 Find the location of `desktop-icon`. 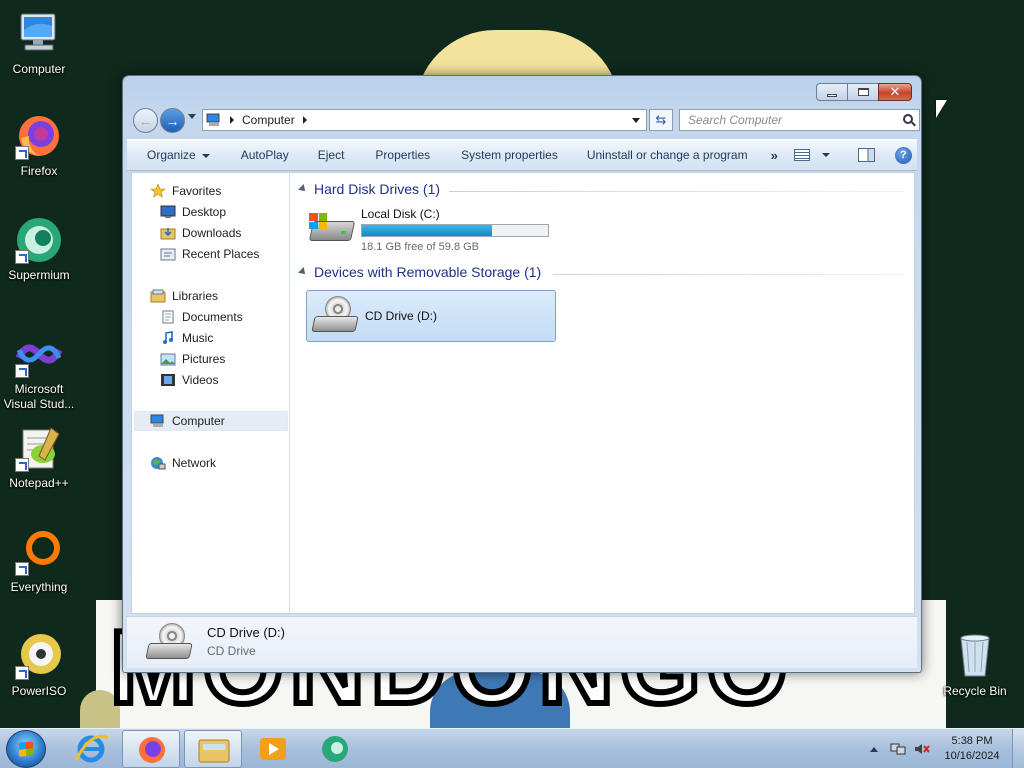

desktop-icon is located at coordinates (168, 212).